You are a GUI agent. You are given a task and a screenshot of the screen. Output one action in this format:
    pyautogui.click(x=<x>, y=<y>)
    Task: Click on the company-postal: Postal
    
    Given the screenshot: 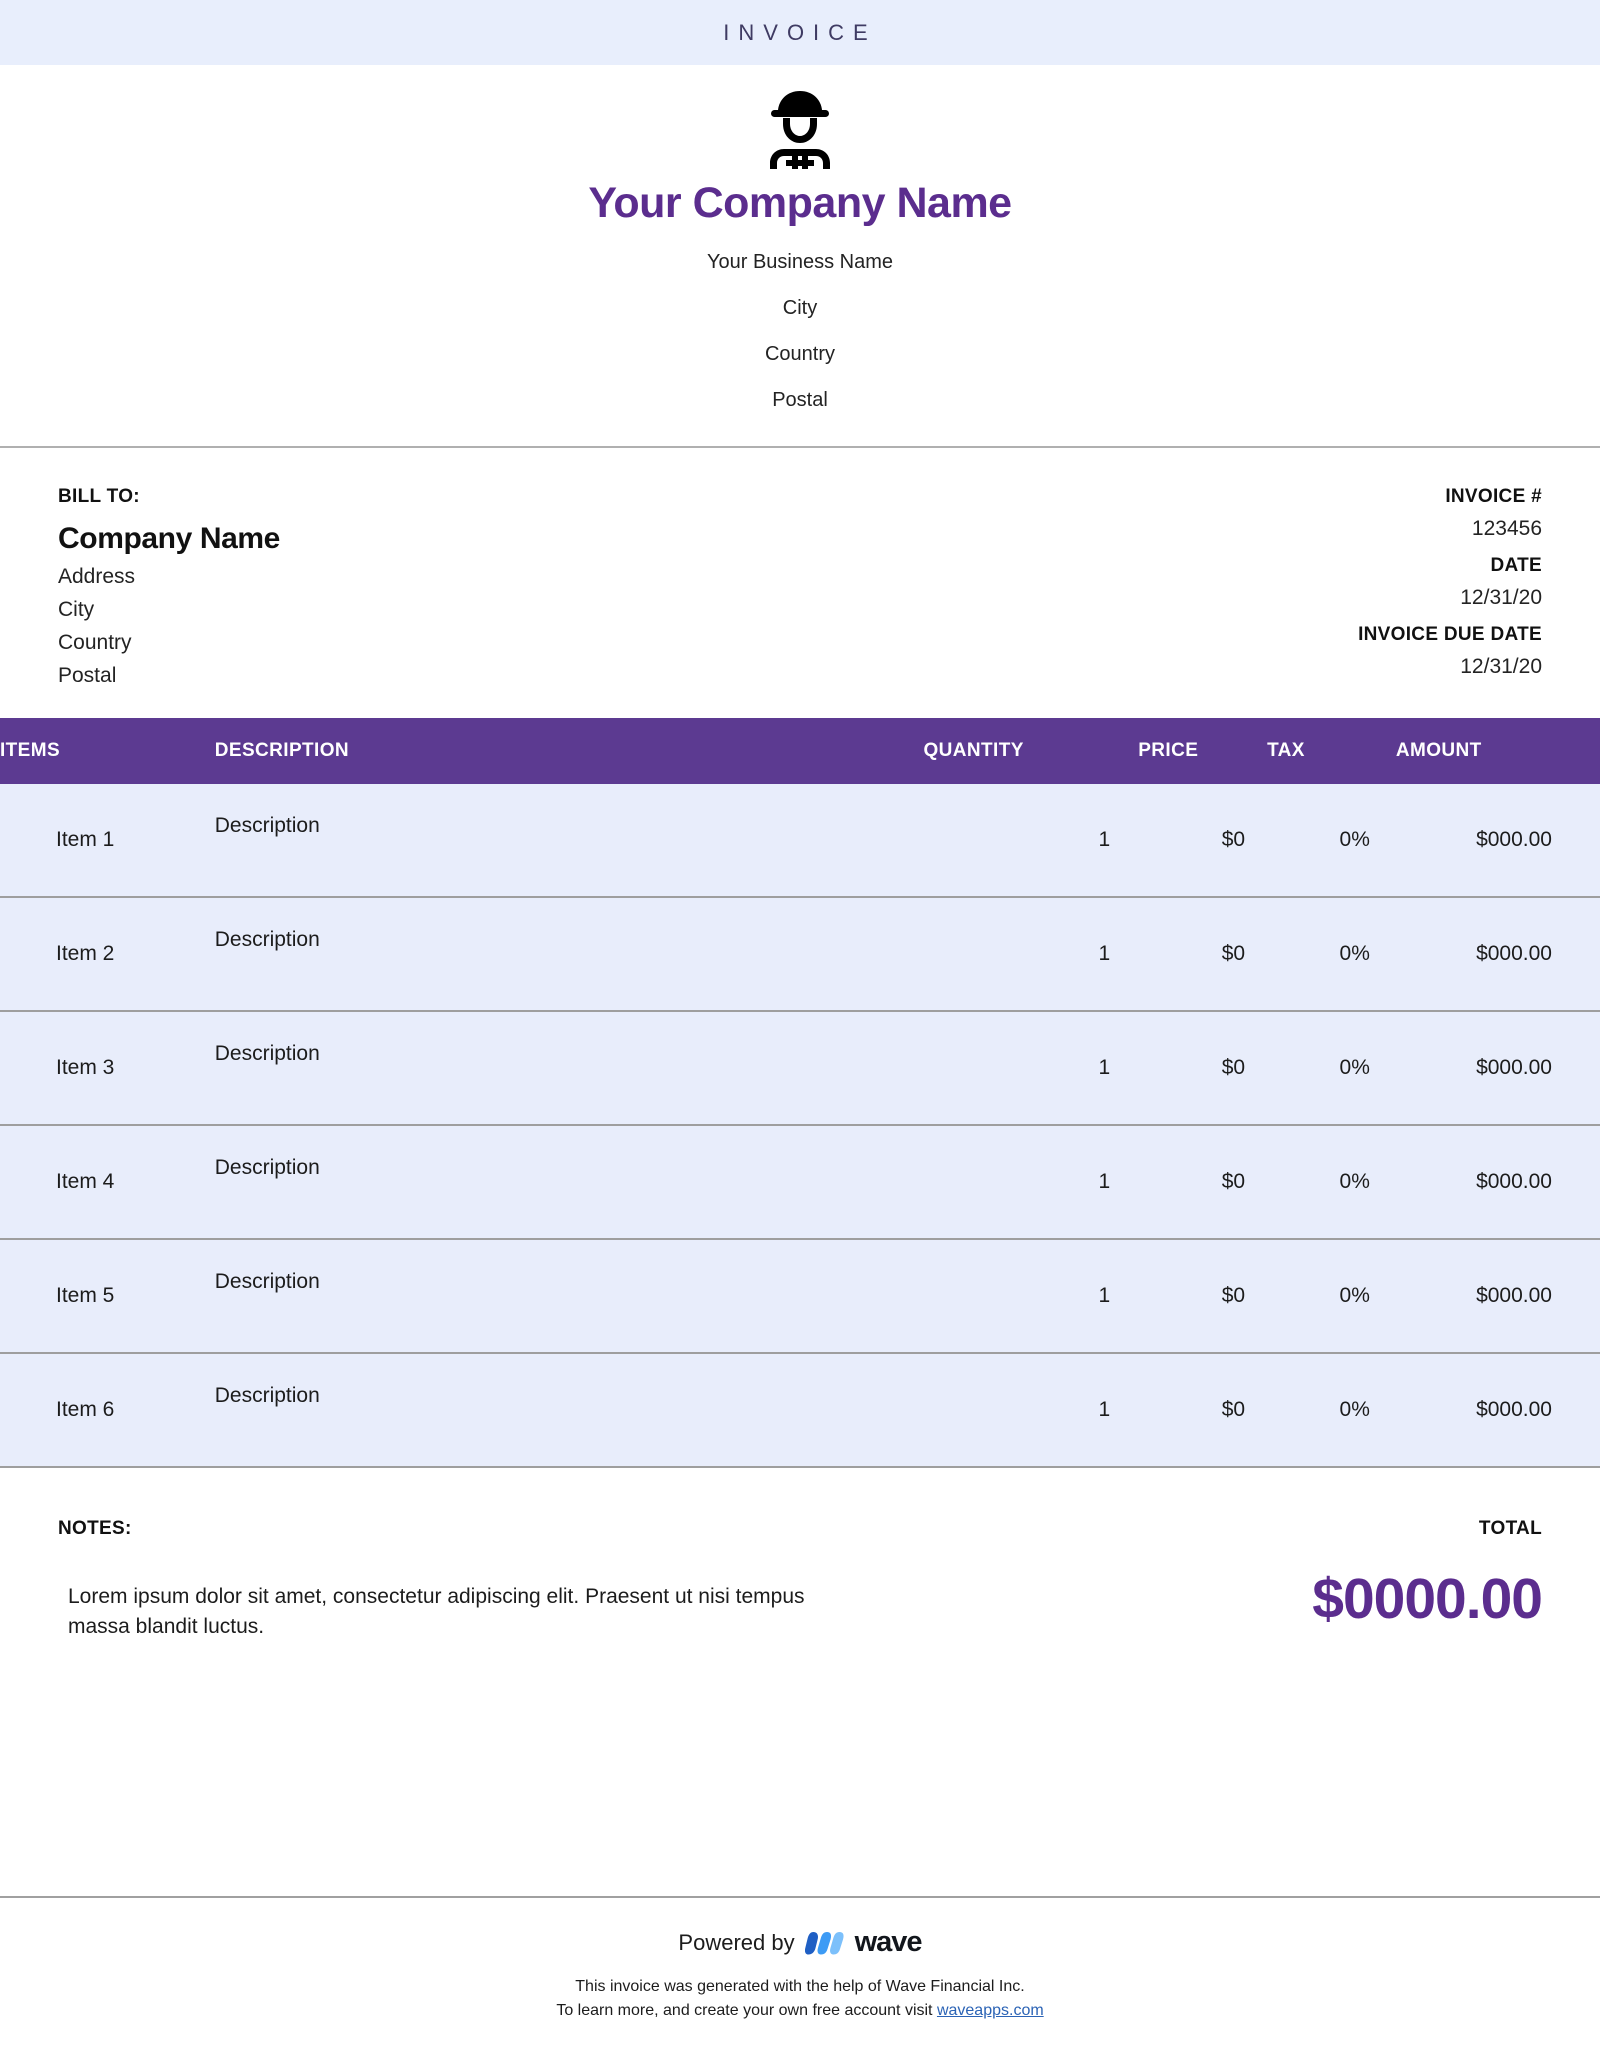 What is the action you would take?
    pyautogui.click(x=800, y=400)
    